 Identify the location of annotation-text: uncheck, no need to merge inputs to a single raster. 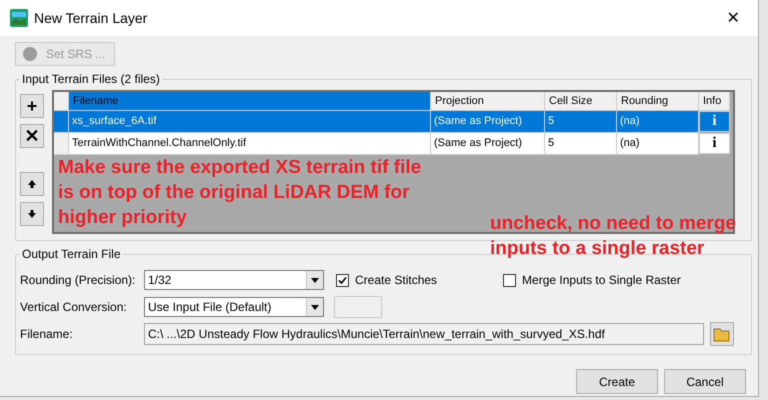
(613, 236).